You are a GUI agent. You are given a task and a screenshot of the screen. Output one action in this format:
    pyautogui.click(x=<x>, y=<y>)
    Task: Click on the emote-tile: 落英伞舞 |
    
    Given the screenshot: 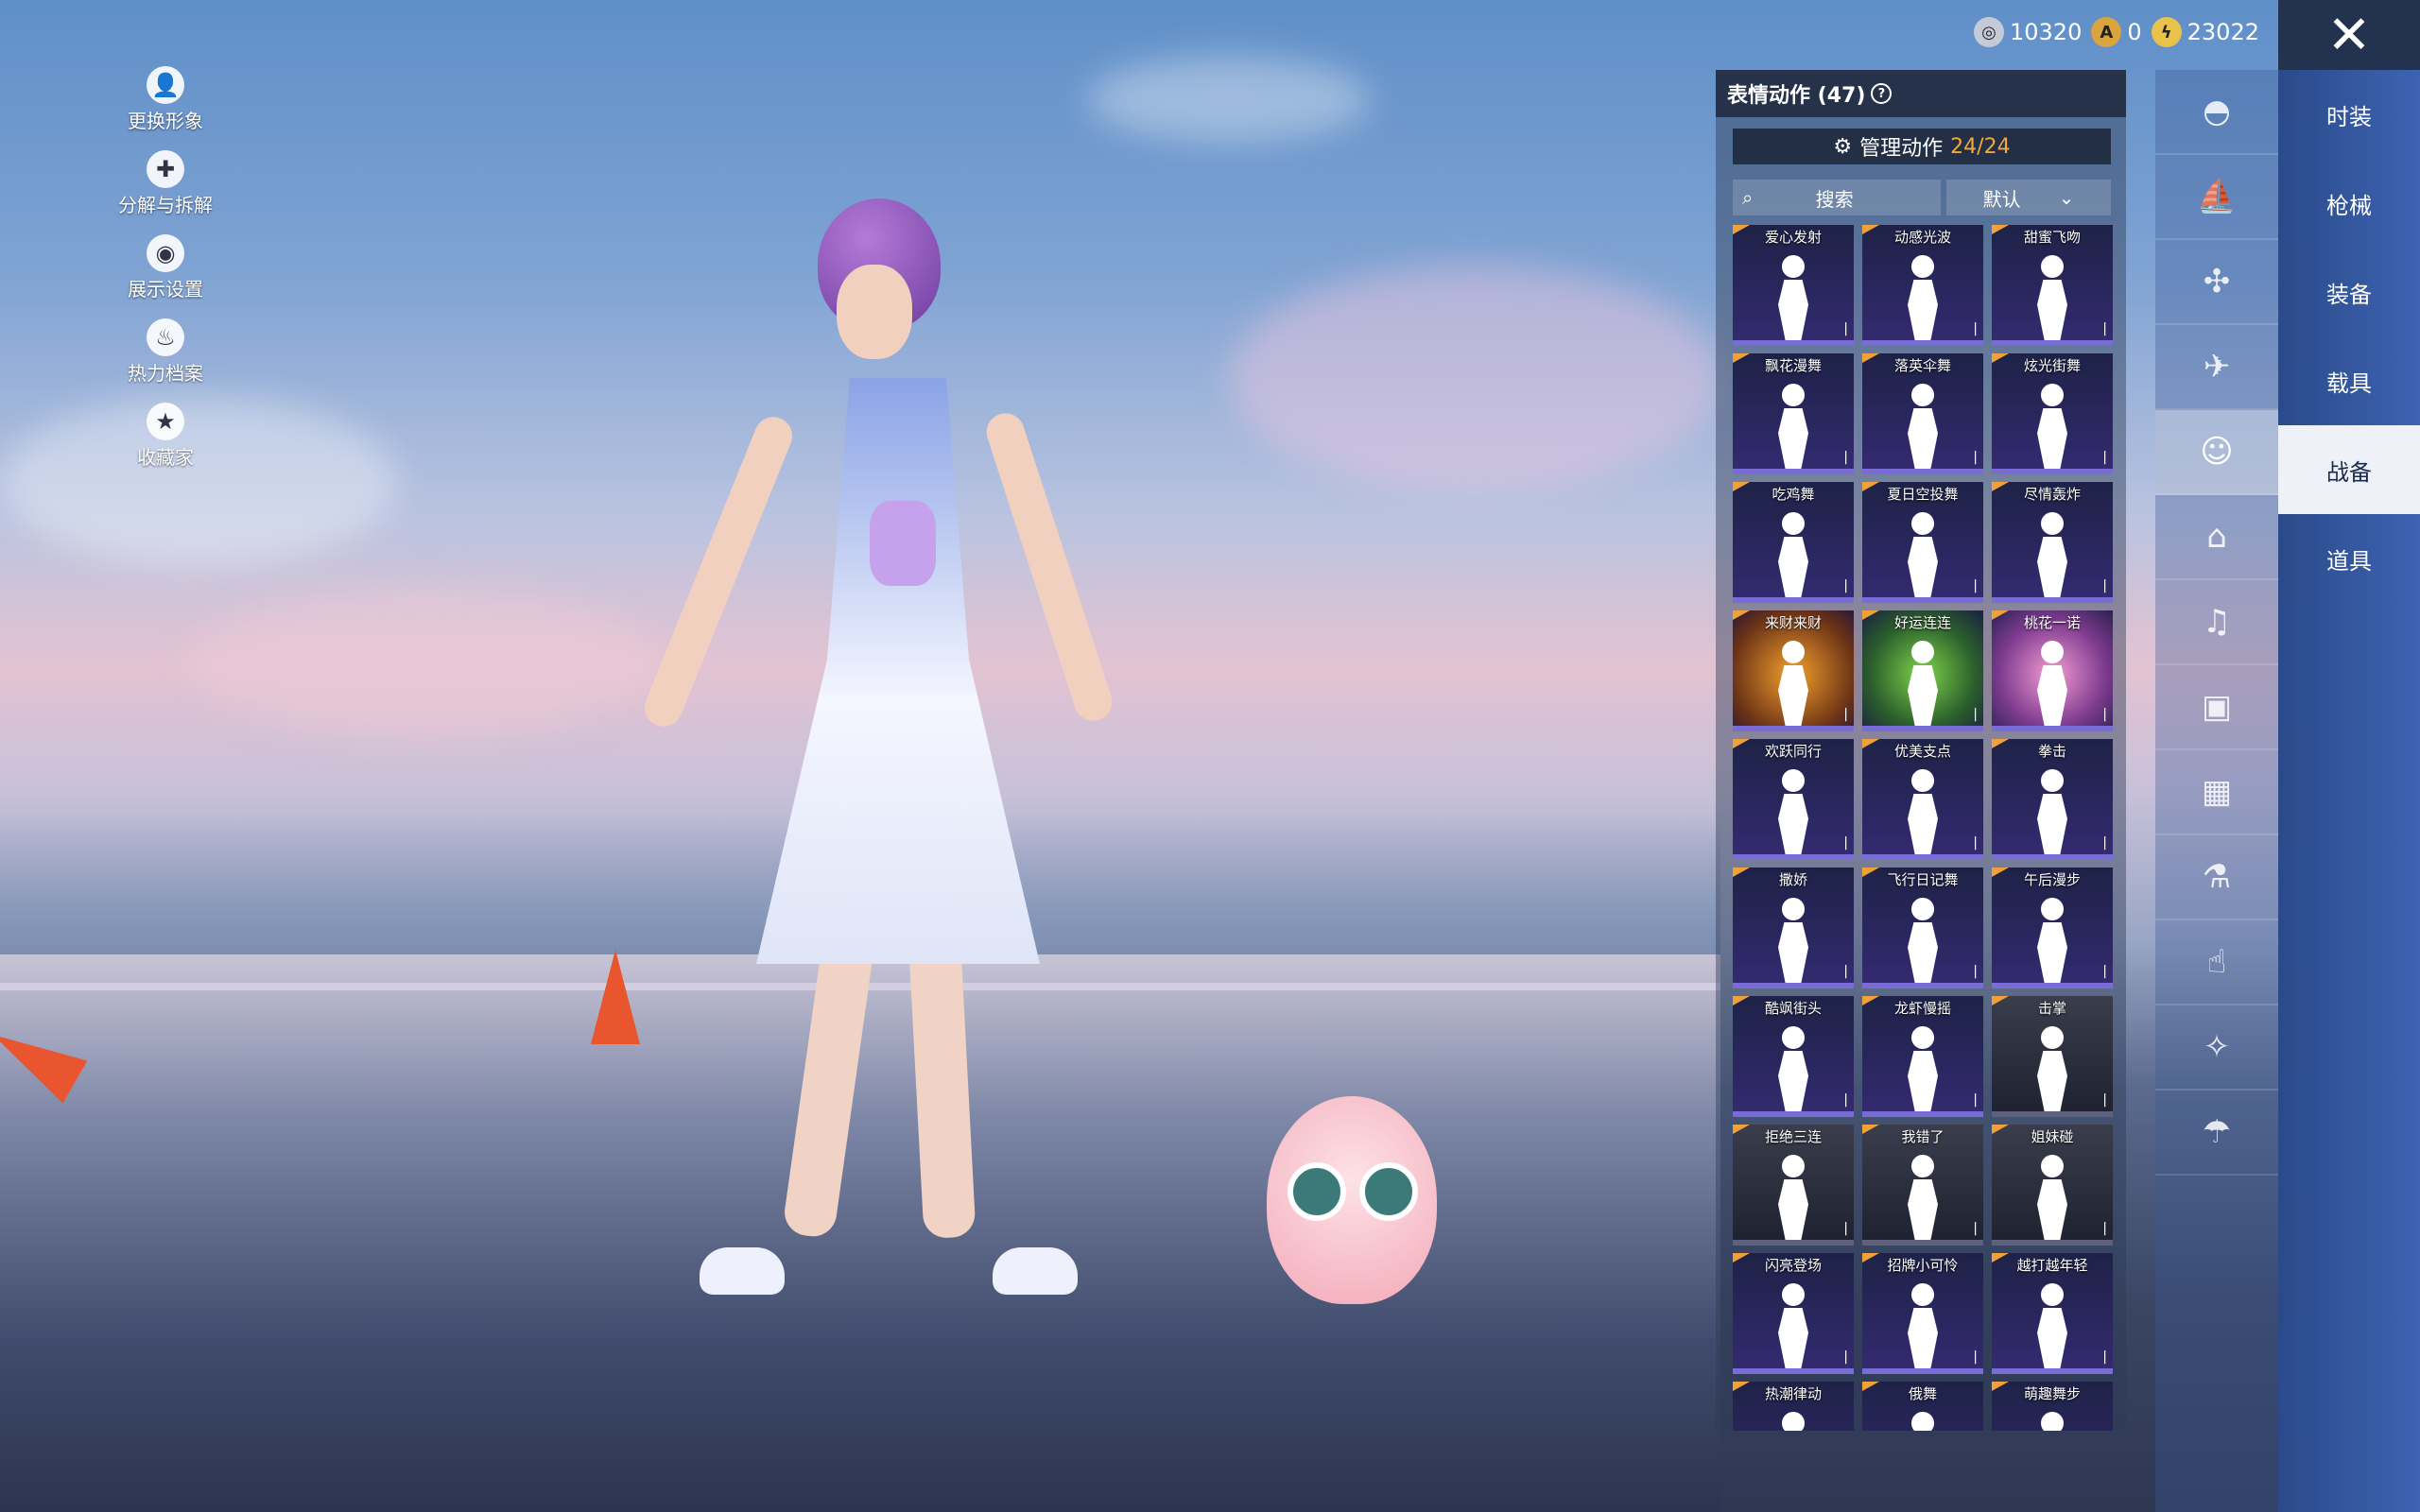 What is the action you would take?
    pyautogui.click(x=1922, y=413)
    